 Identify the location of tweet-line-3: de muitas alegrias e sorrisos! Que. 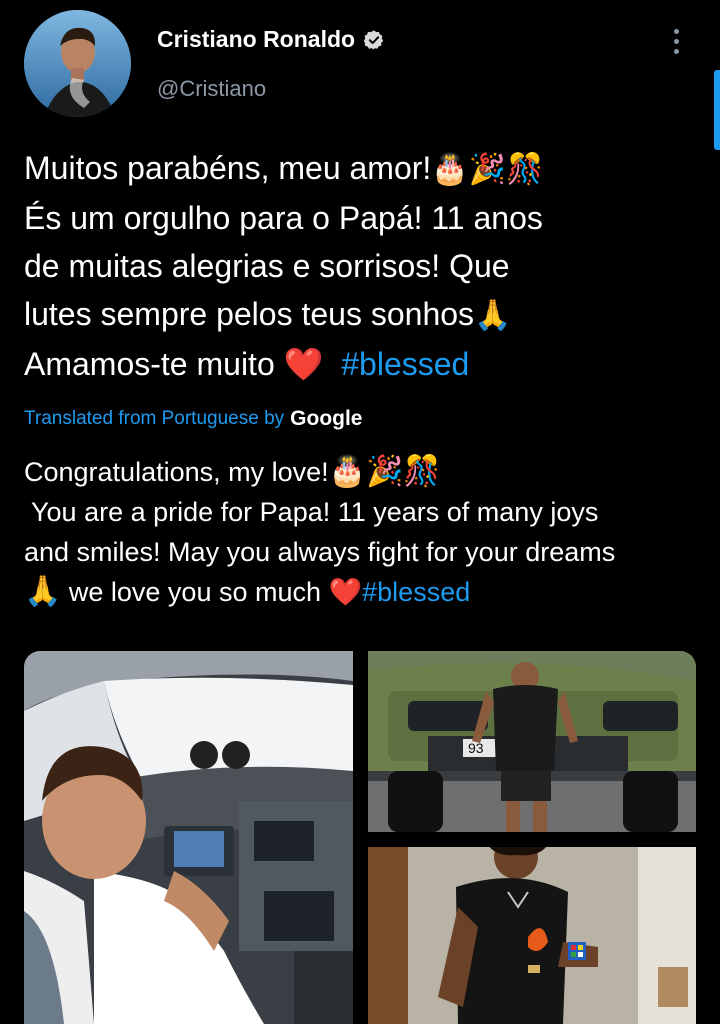
(267, 266).